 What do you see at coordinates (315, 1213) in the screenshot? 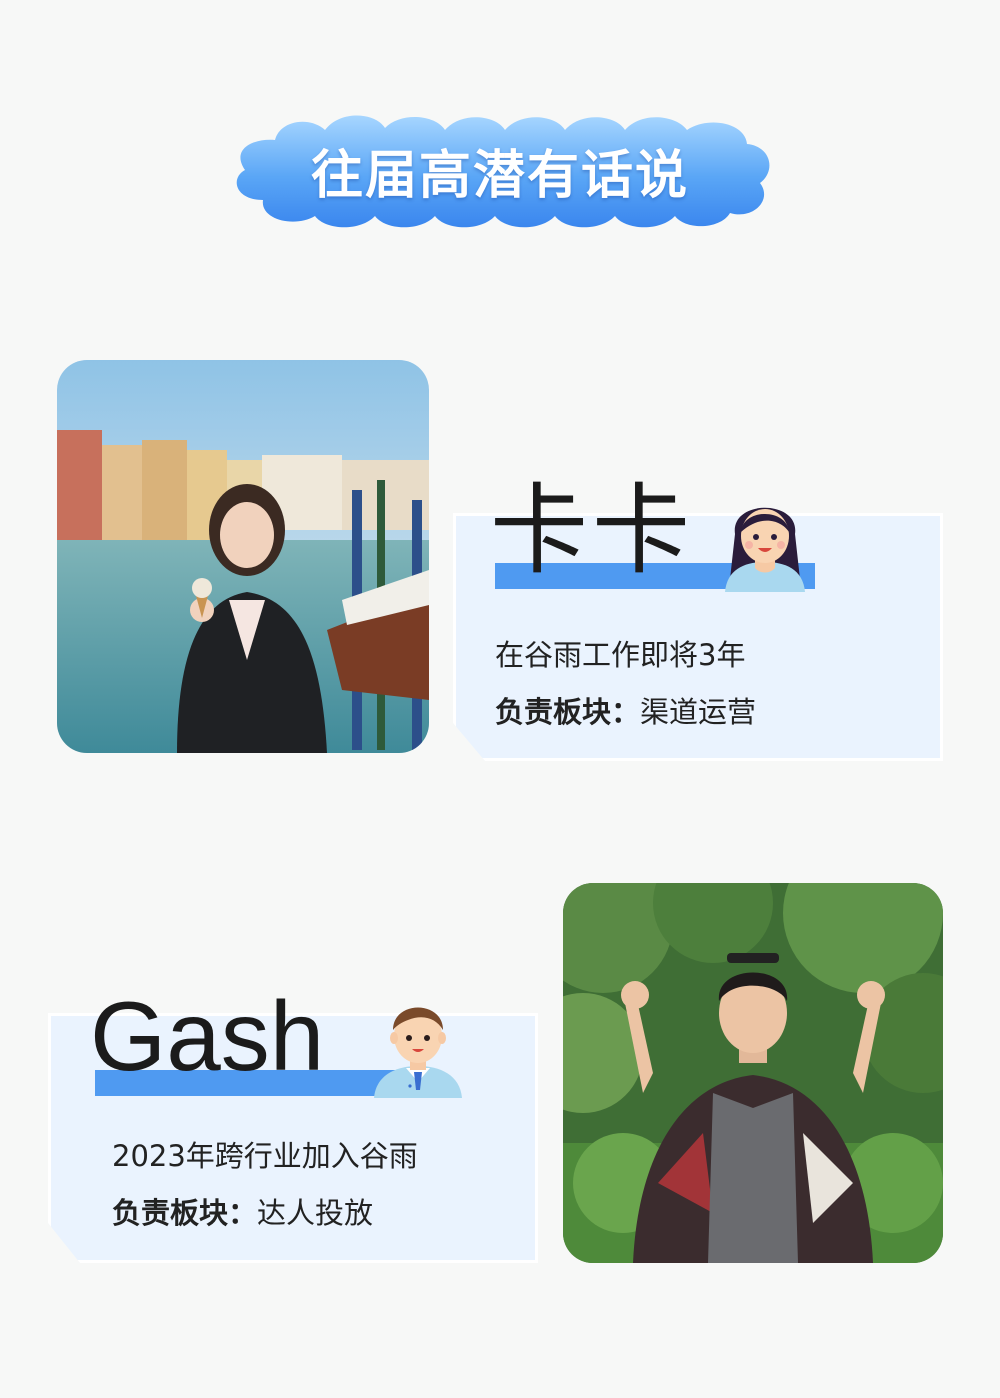
I see `responsibility-value: 达人投放` at bounding box center [315, 1213].